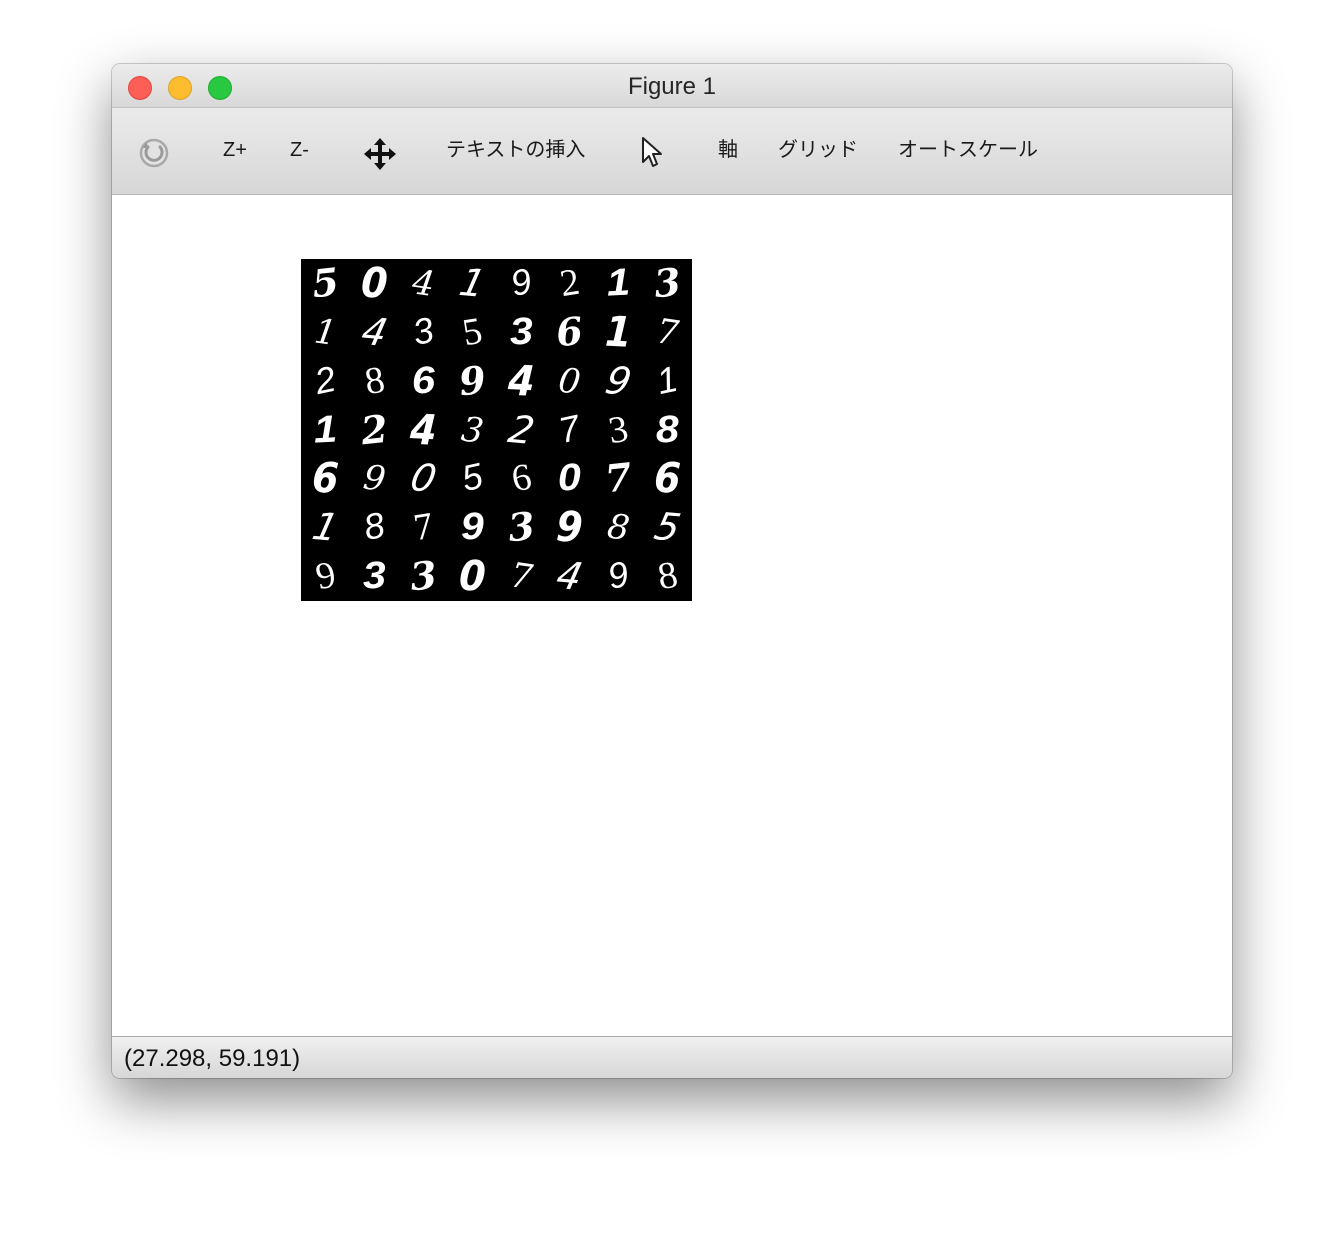 Image resolution: width=1344 pixels, height=1238 pixels. What do you see at coordinates (968, 150) in the screenshot?
I see `autoscale-button: オートスケール` at bounding box center [968, 150].